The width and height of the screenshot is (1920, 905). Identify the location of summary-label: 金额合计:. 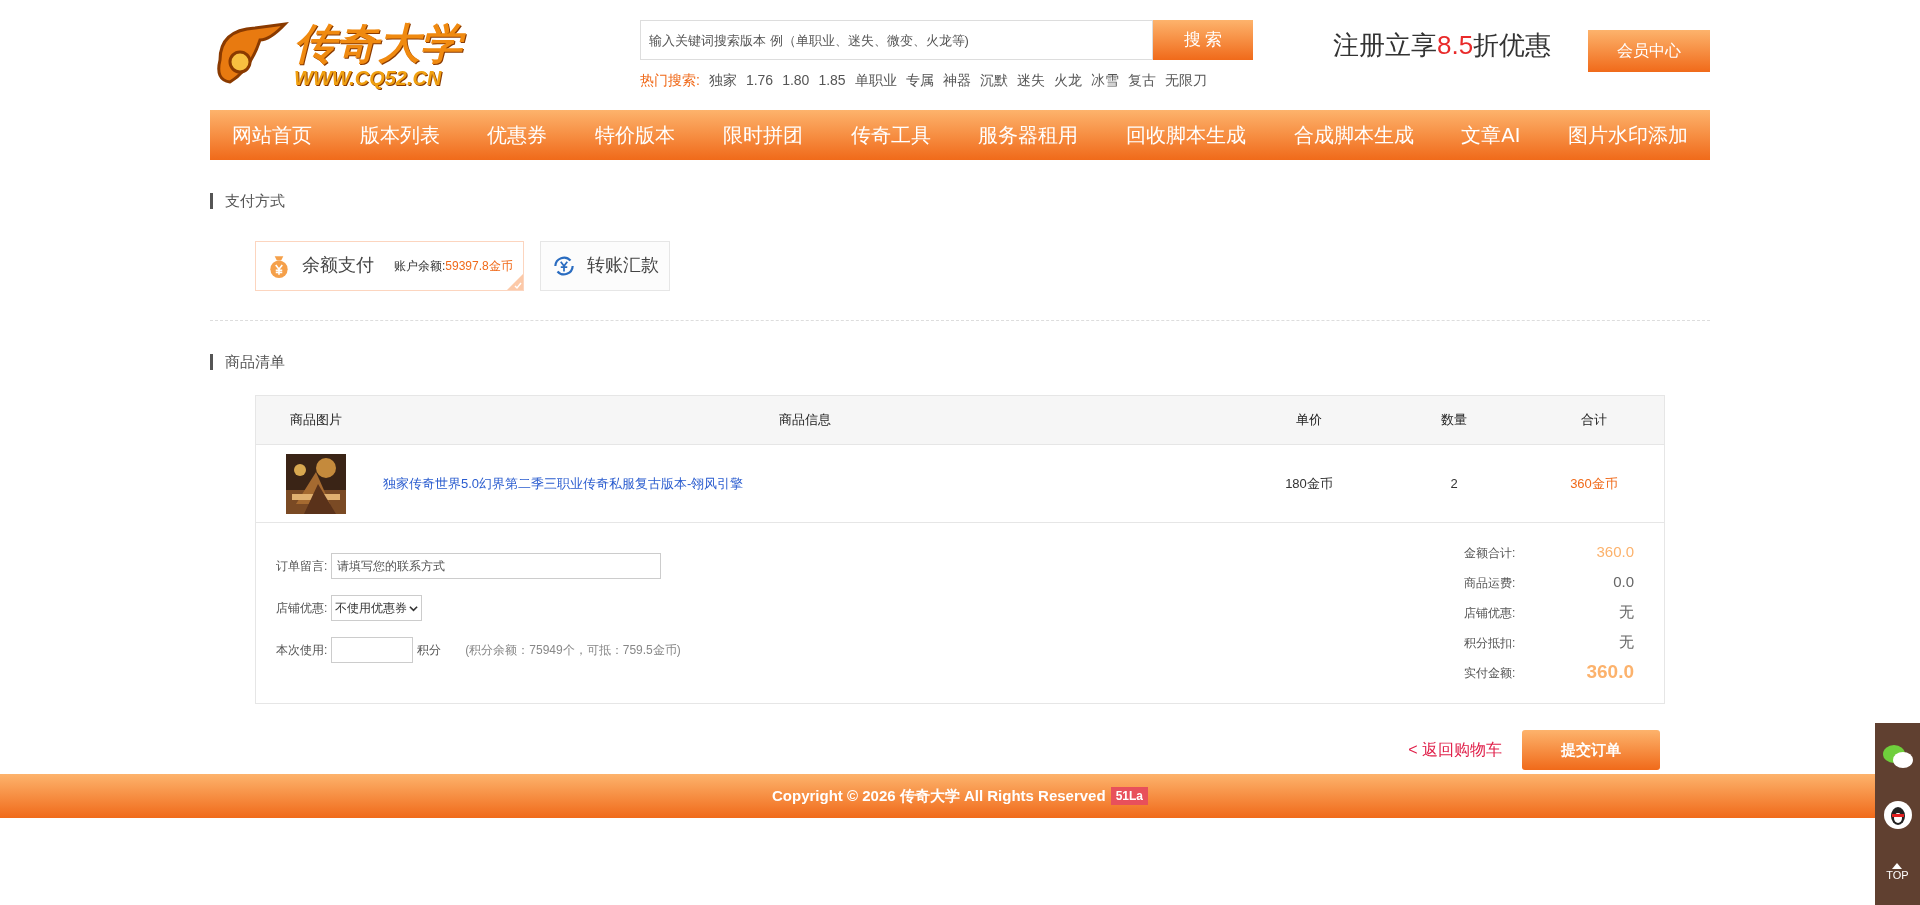
(1490, 553).